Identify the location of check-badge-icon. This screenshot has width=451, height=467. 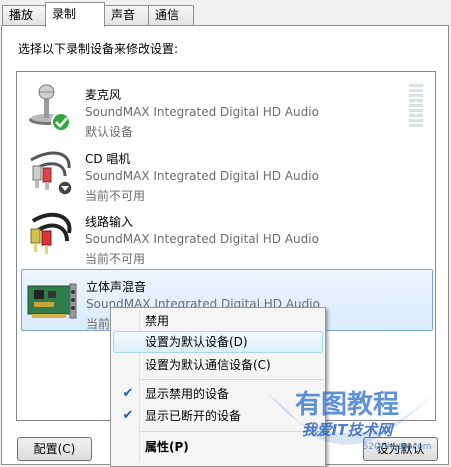
(61, 122).